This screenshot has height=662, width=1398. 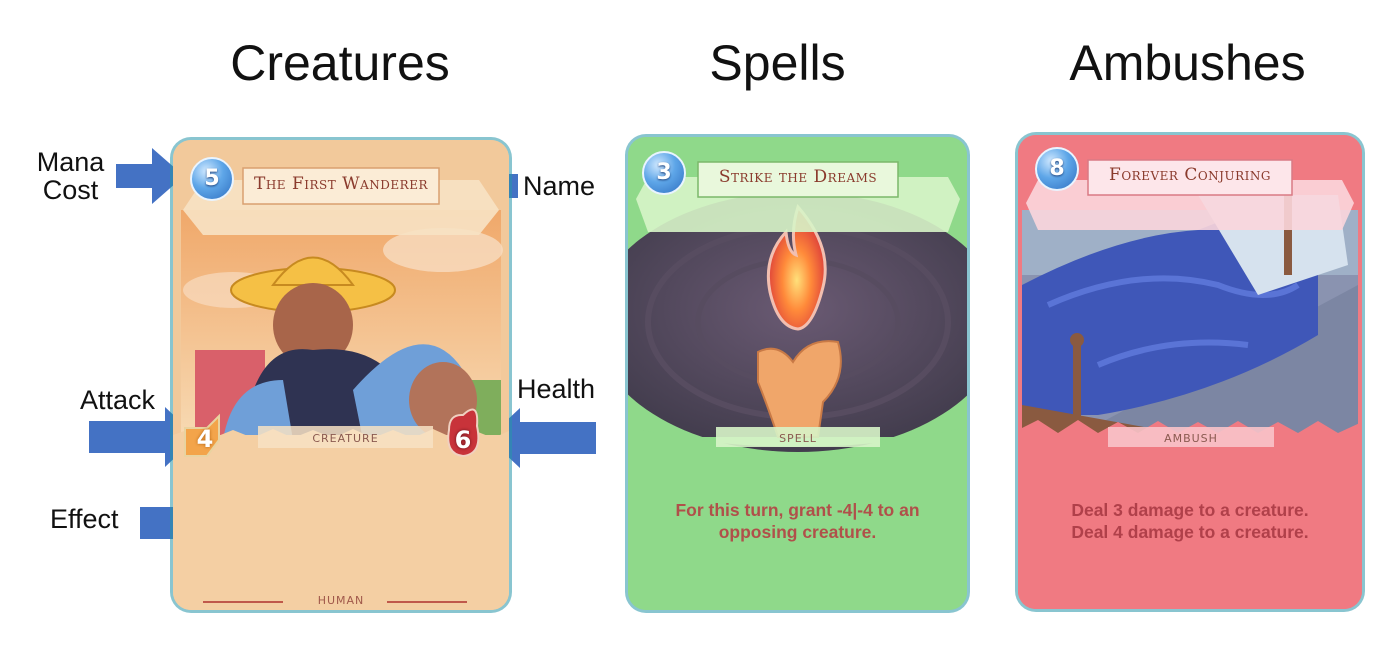 What do you see at coordinates (341, 600) in the screenshot?
I see `creature-tribe: HUMAN` at bounding box center [341, 600].